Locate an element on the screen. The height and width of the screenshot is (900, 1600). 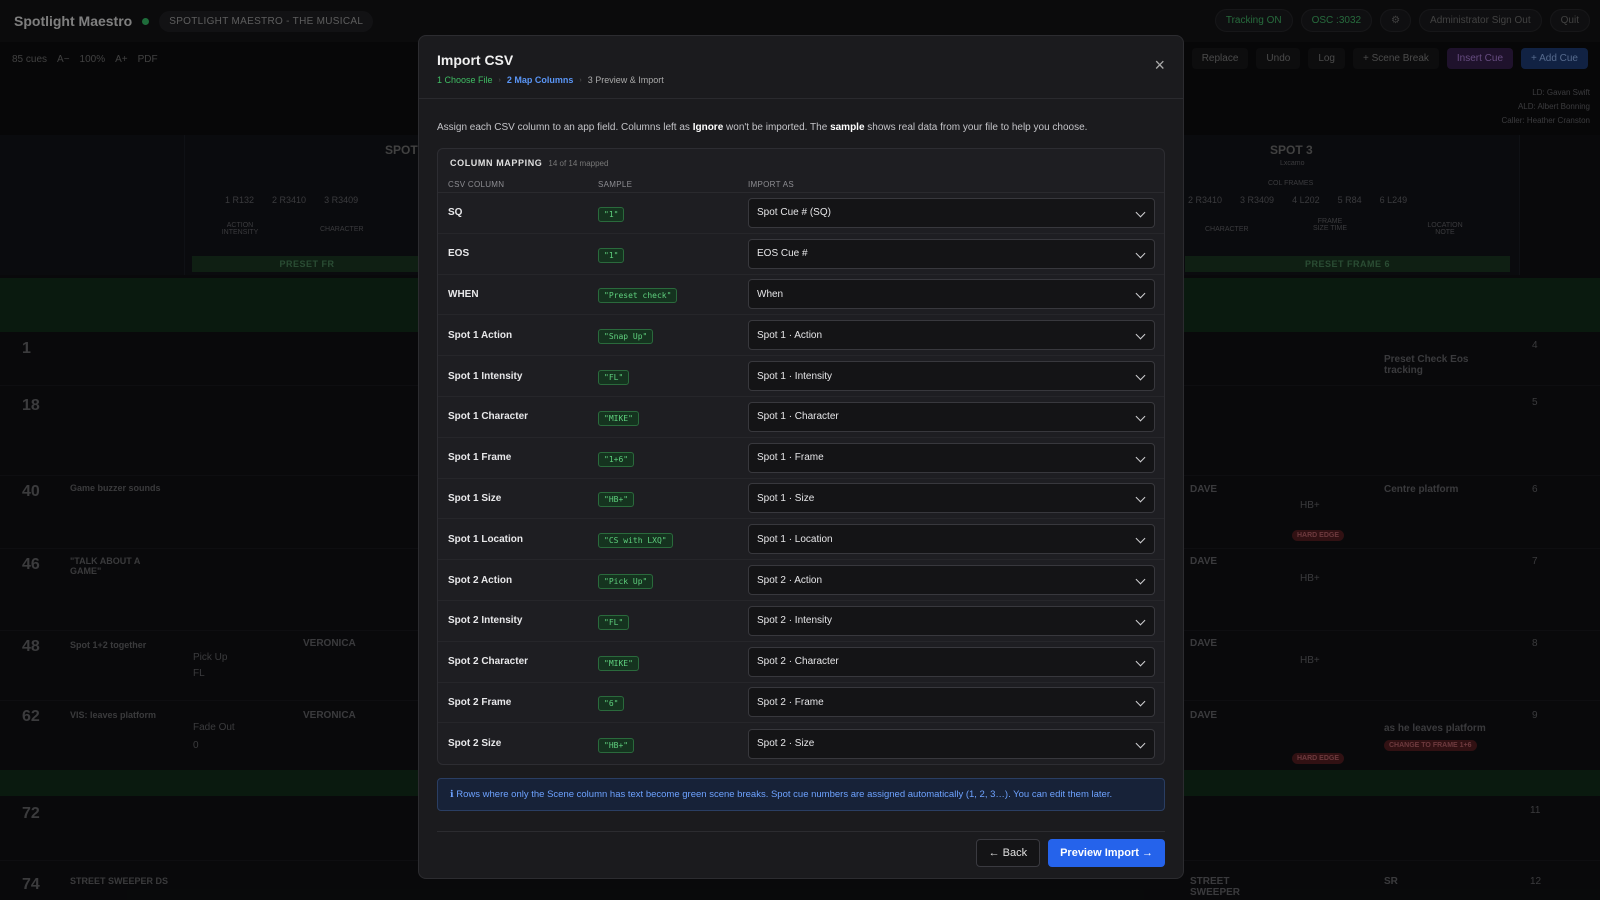
header-csv-column: CSV COLUMN is located at coordinates (476, 184).